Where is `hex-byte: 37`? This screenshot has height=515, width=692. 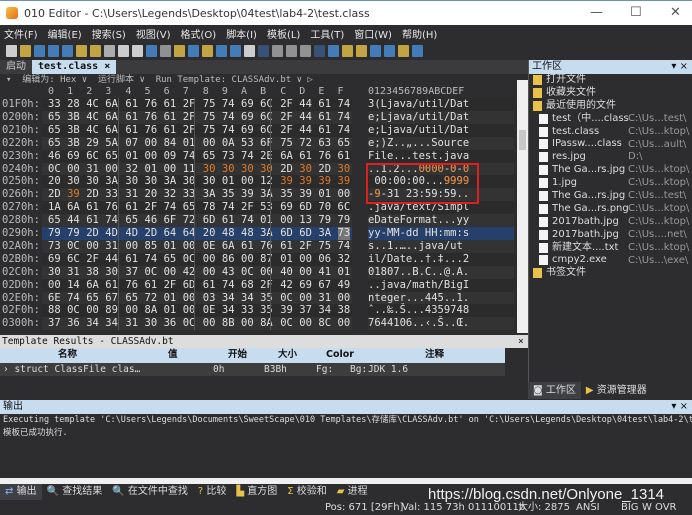 hex-byte: 37 is located at coordinates (305, 310).